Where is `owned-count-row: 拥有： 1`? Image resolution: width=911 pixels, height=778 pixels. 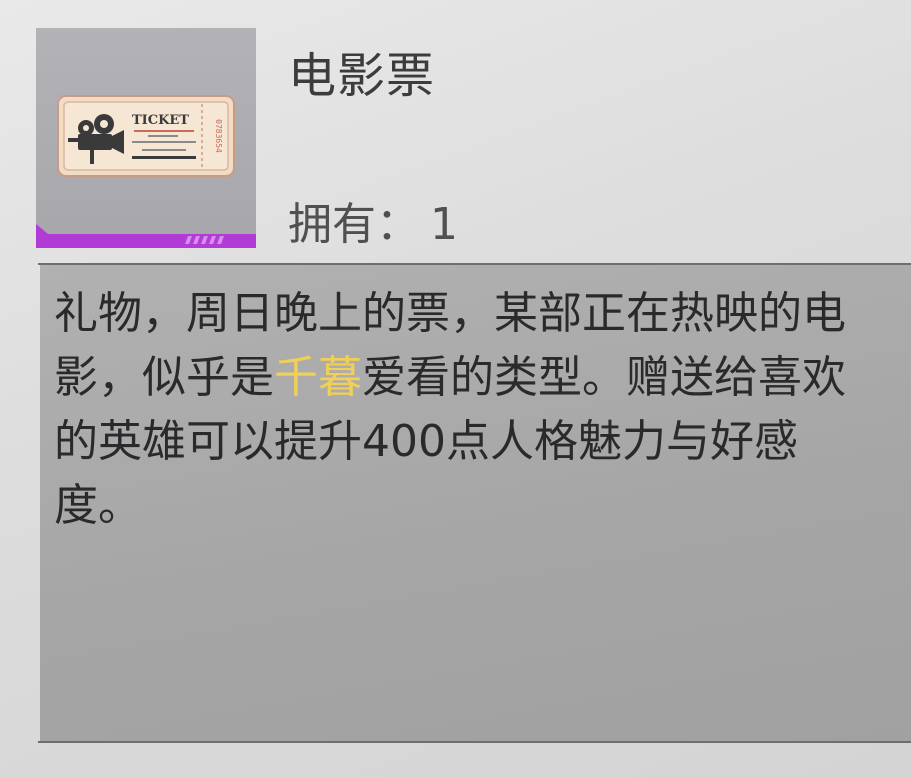 owned-count-row: 拥有： 1 is located at coordinates (373, 220).